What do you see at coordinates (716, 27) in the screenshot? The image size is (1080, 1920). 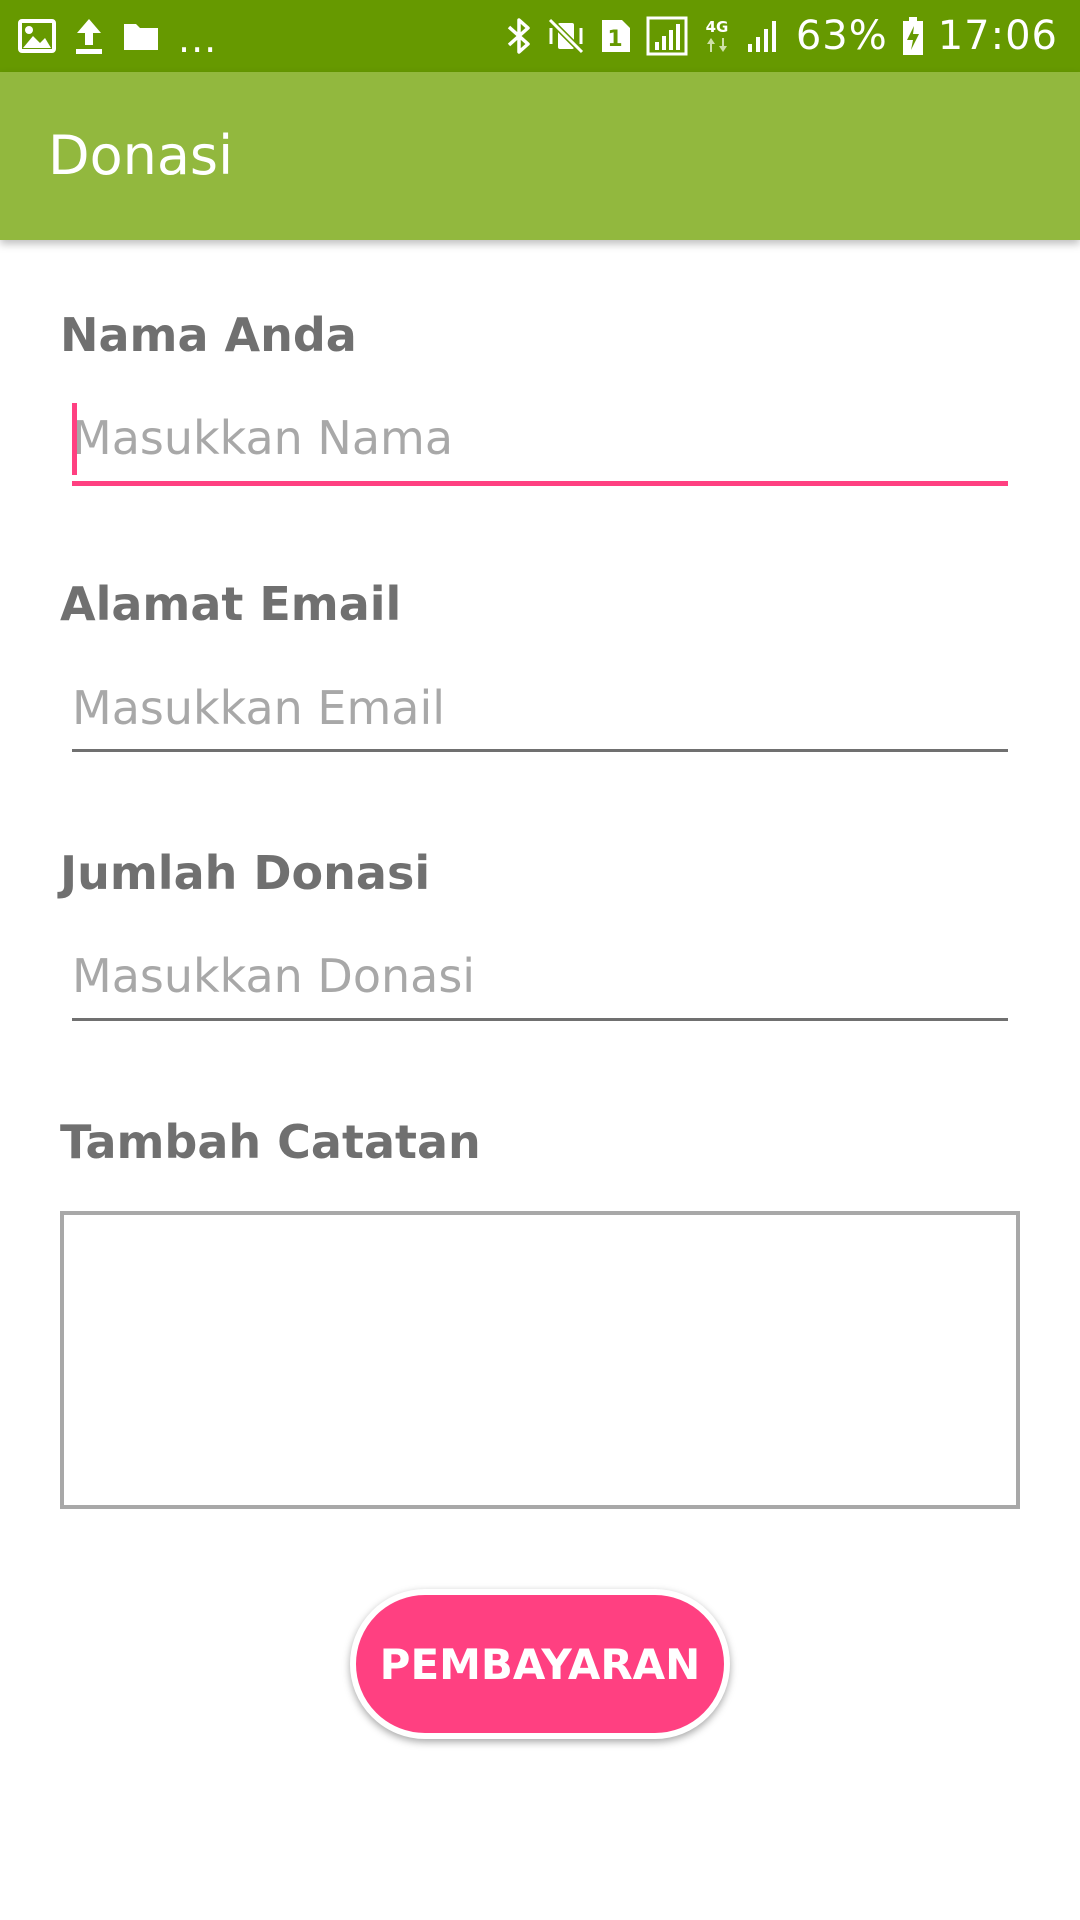 I see `network-type: 4G` at bounding box center [716, 27].